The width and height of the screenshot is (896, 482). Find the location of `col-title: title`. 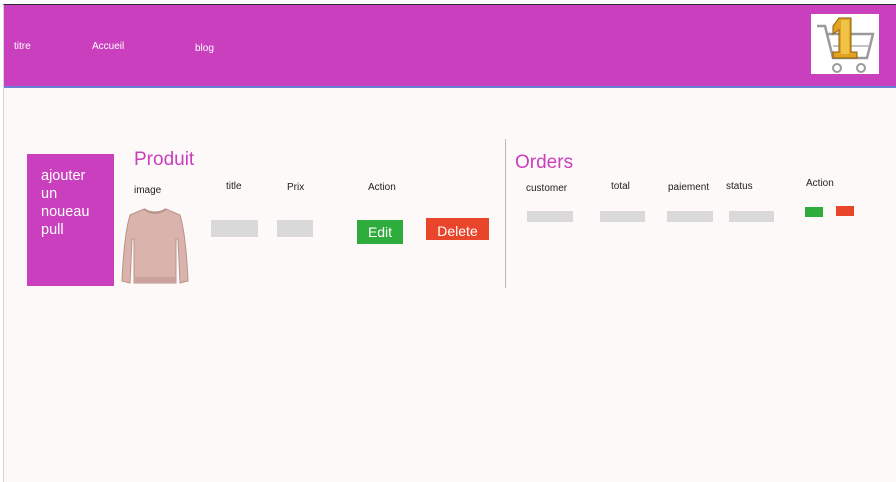

col-title: title is located at coordinates (234, 186).